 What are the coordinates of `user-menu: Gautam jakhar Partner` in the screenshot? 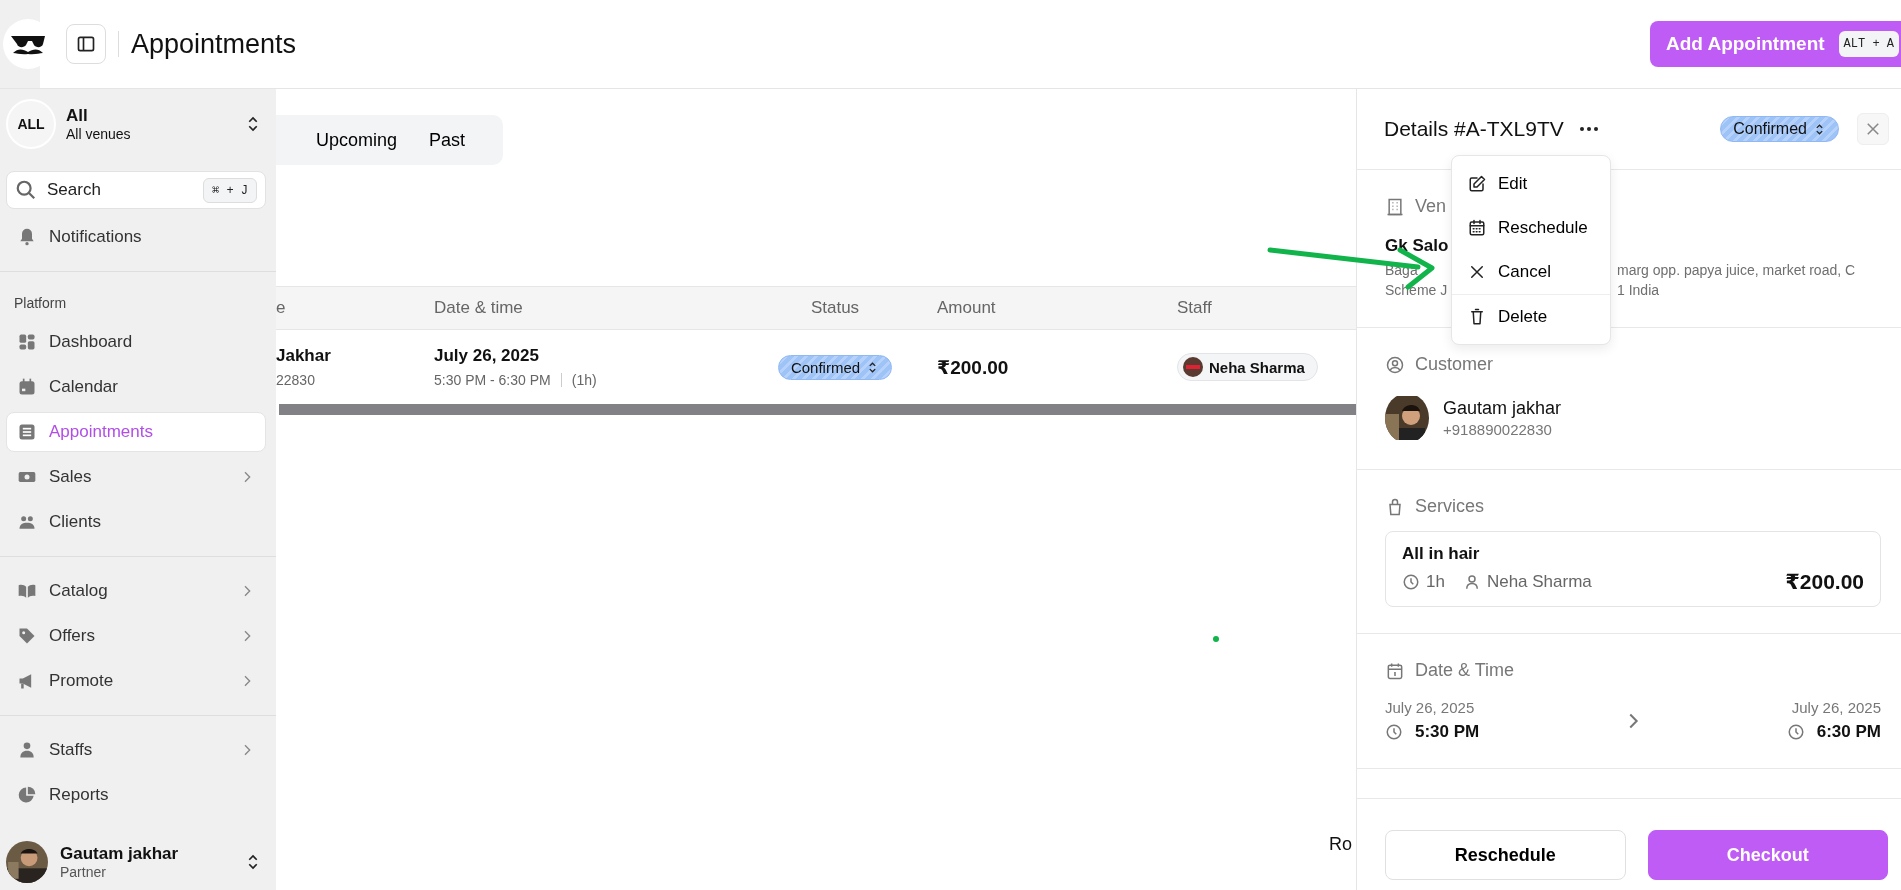 It's located at (136, 862).